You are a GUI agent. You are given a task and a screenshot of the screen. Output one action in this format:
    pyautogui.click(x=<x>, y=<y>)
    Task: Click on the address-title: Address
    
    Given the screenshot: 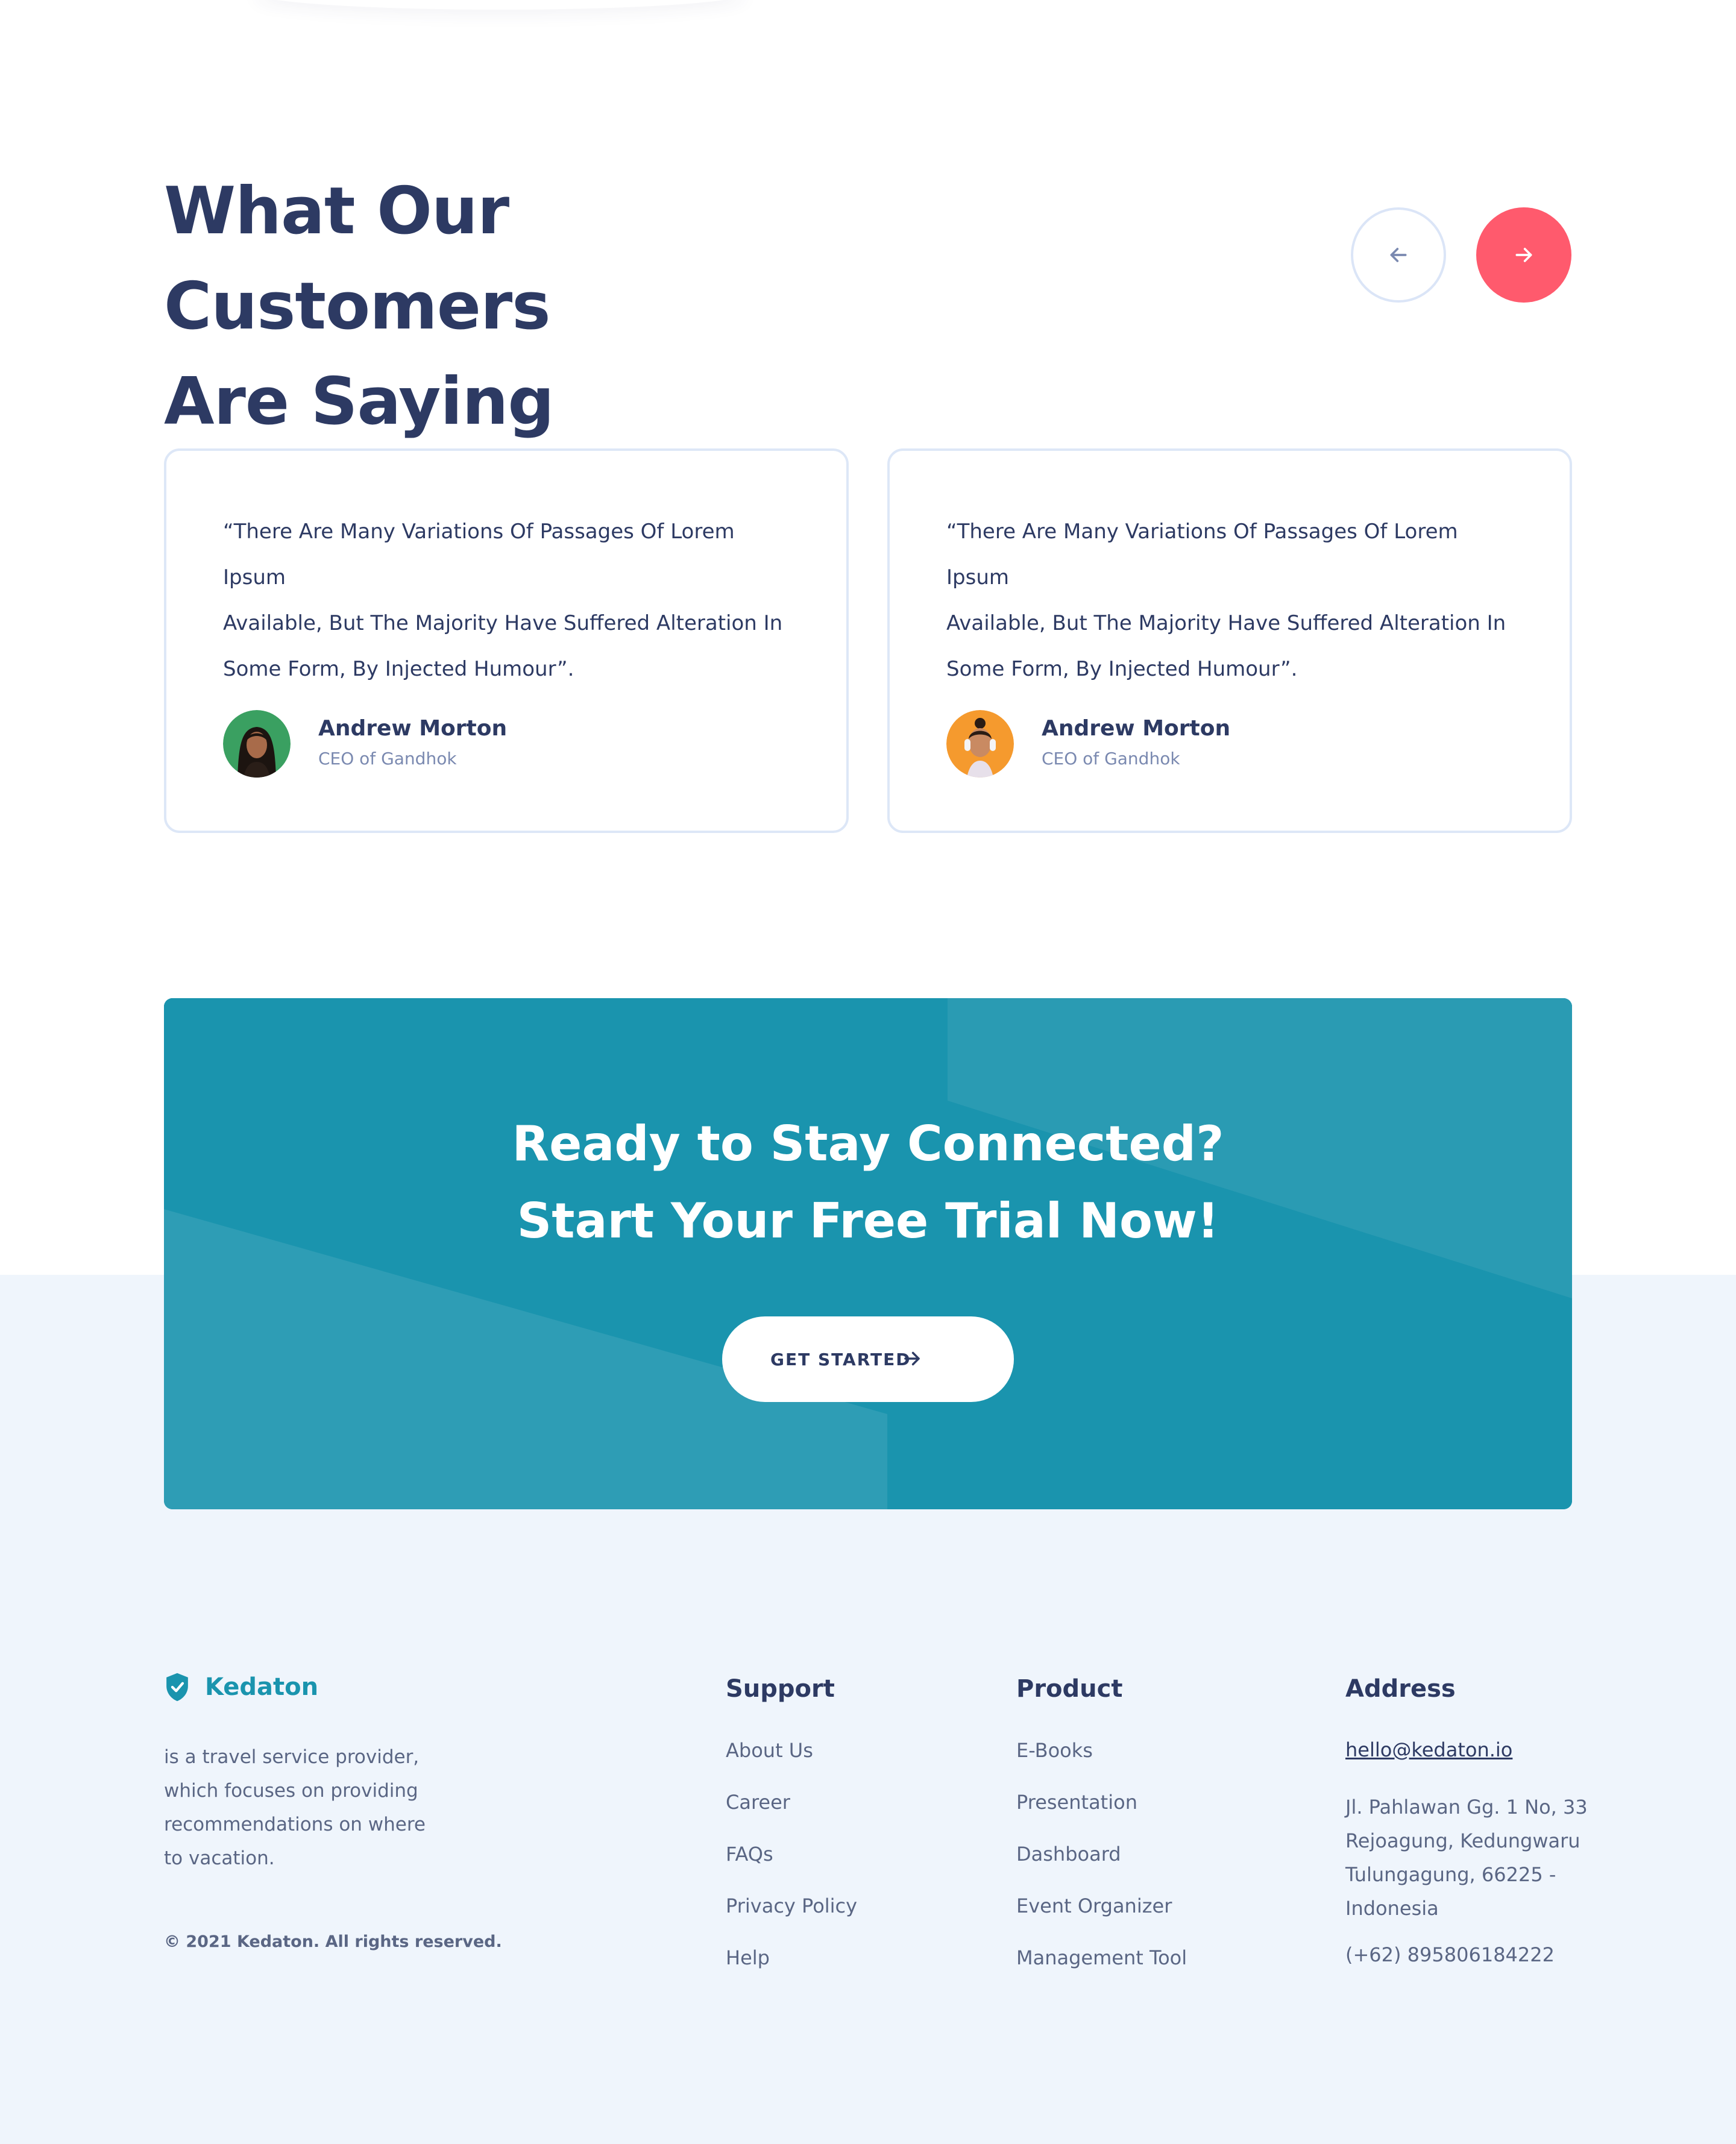 What is the action you would take?
    pyautogui.click(x=1400, y=1689)
    